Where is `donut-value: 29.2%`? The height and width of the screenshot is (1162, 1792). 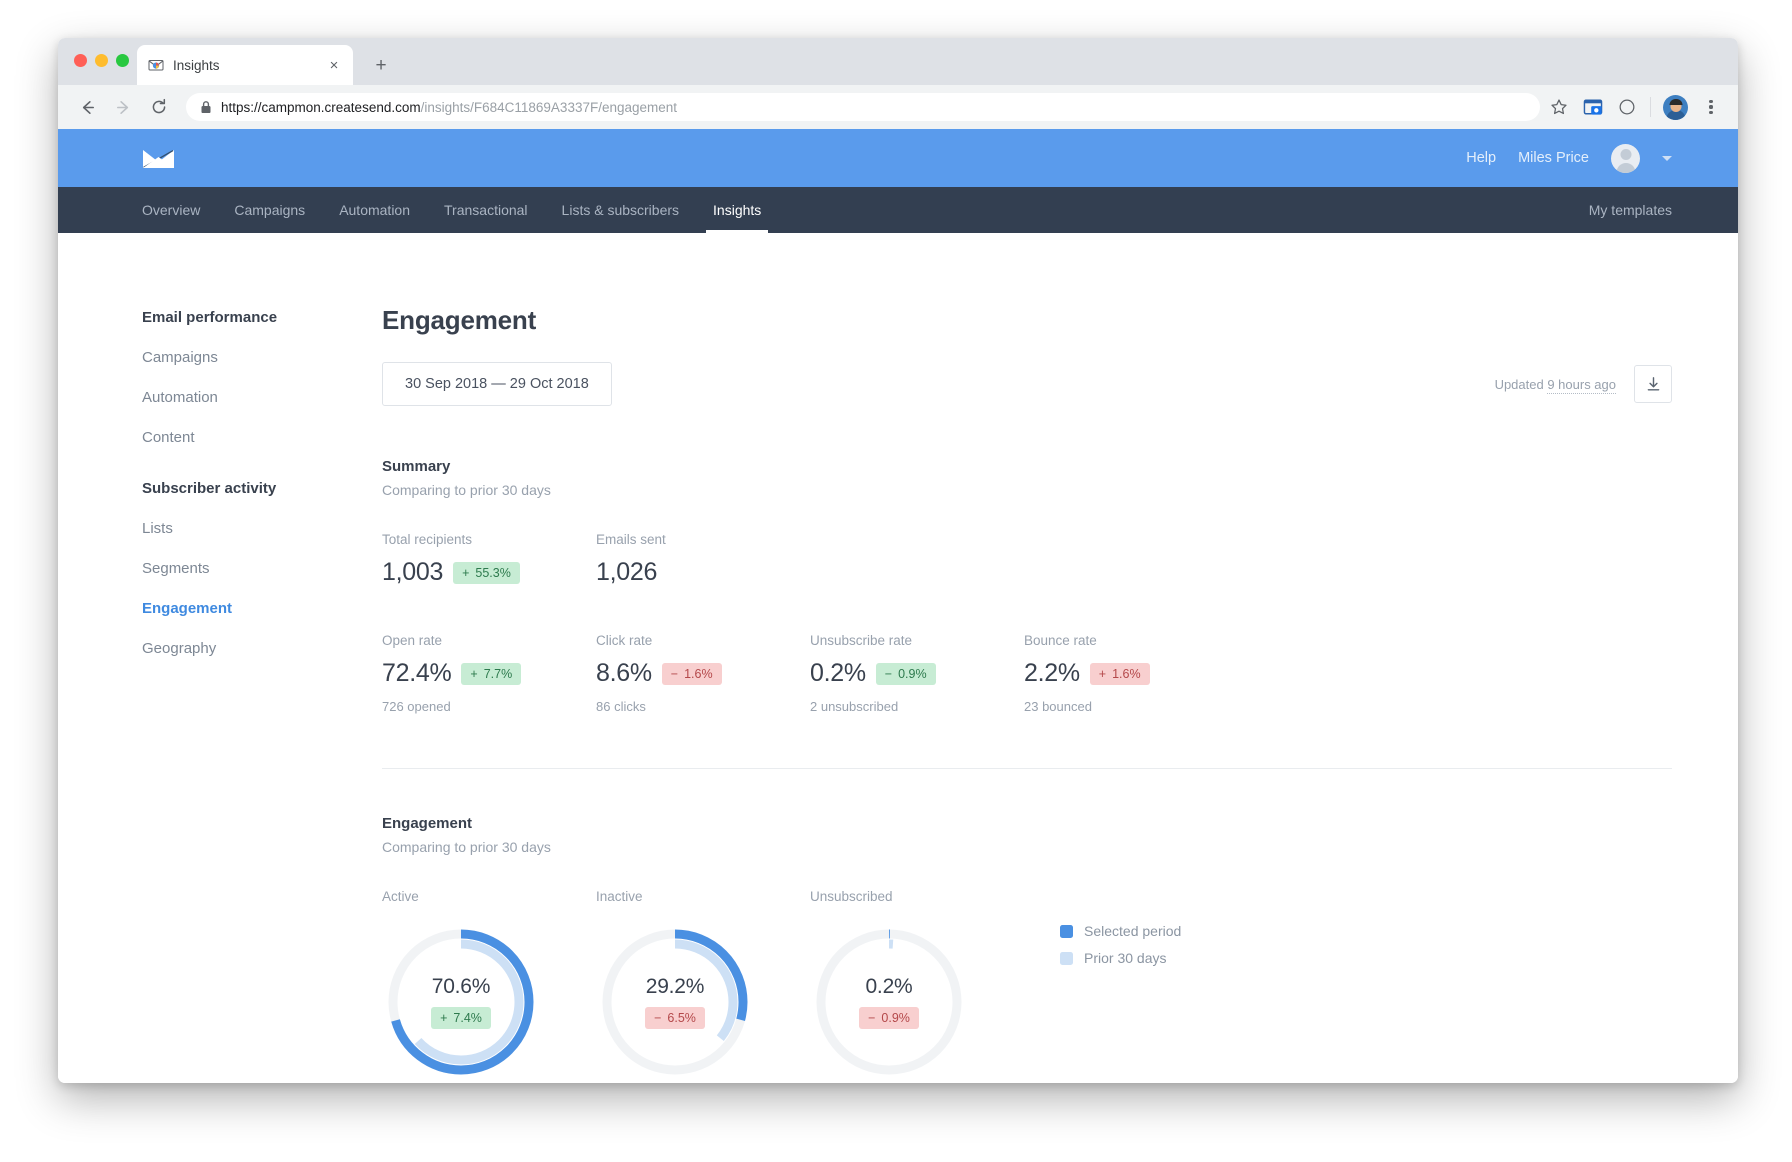 donut-value: 29.2% is located at coordinates (675, 986).